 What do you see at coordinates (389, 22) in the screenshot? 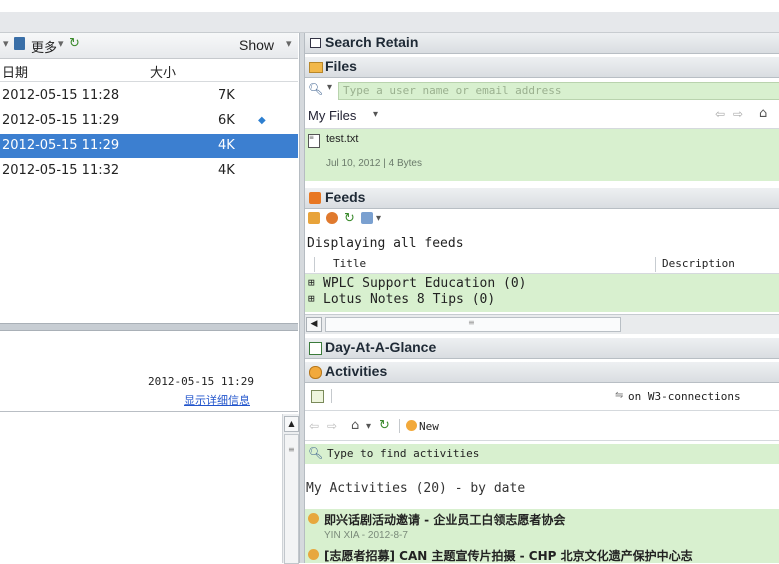
I see `title-bar` at bounding box center [389, 22].